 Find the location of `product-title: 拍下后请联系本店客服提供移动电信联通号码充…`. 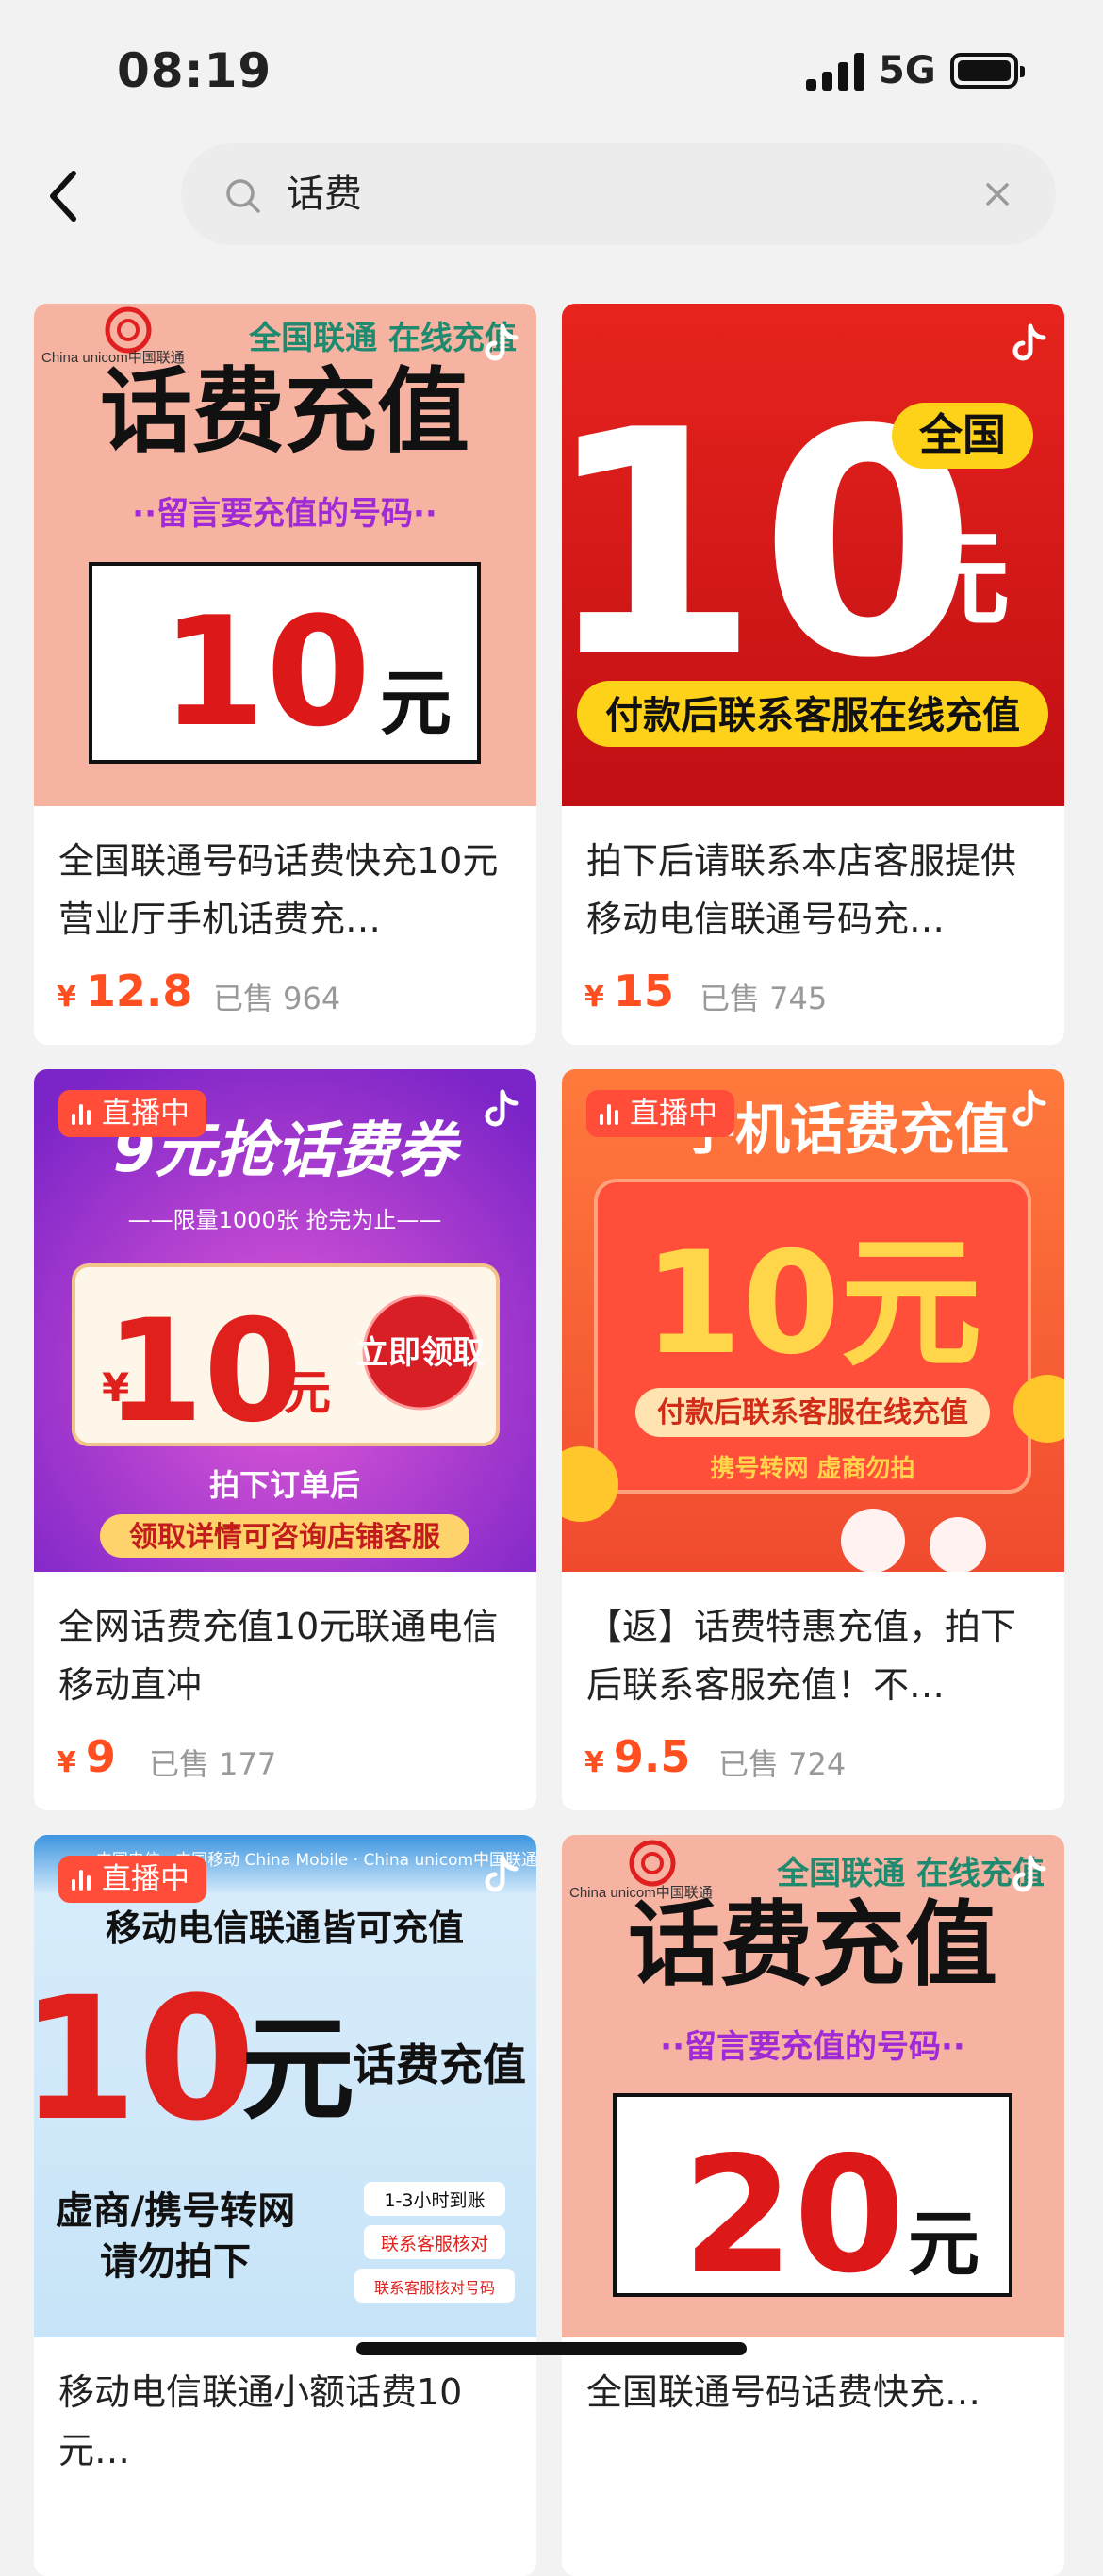

product-title: 拍下后请联系本店客服提供移动电信联通号码充… is located at coordinates (801, 890).